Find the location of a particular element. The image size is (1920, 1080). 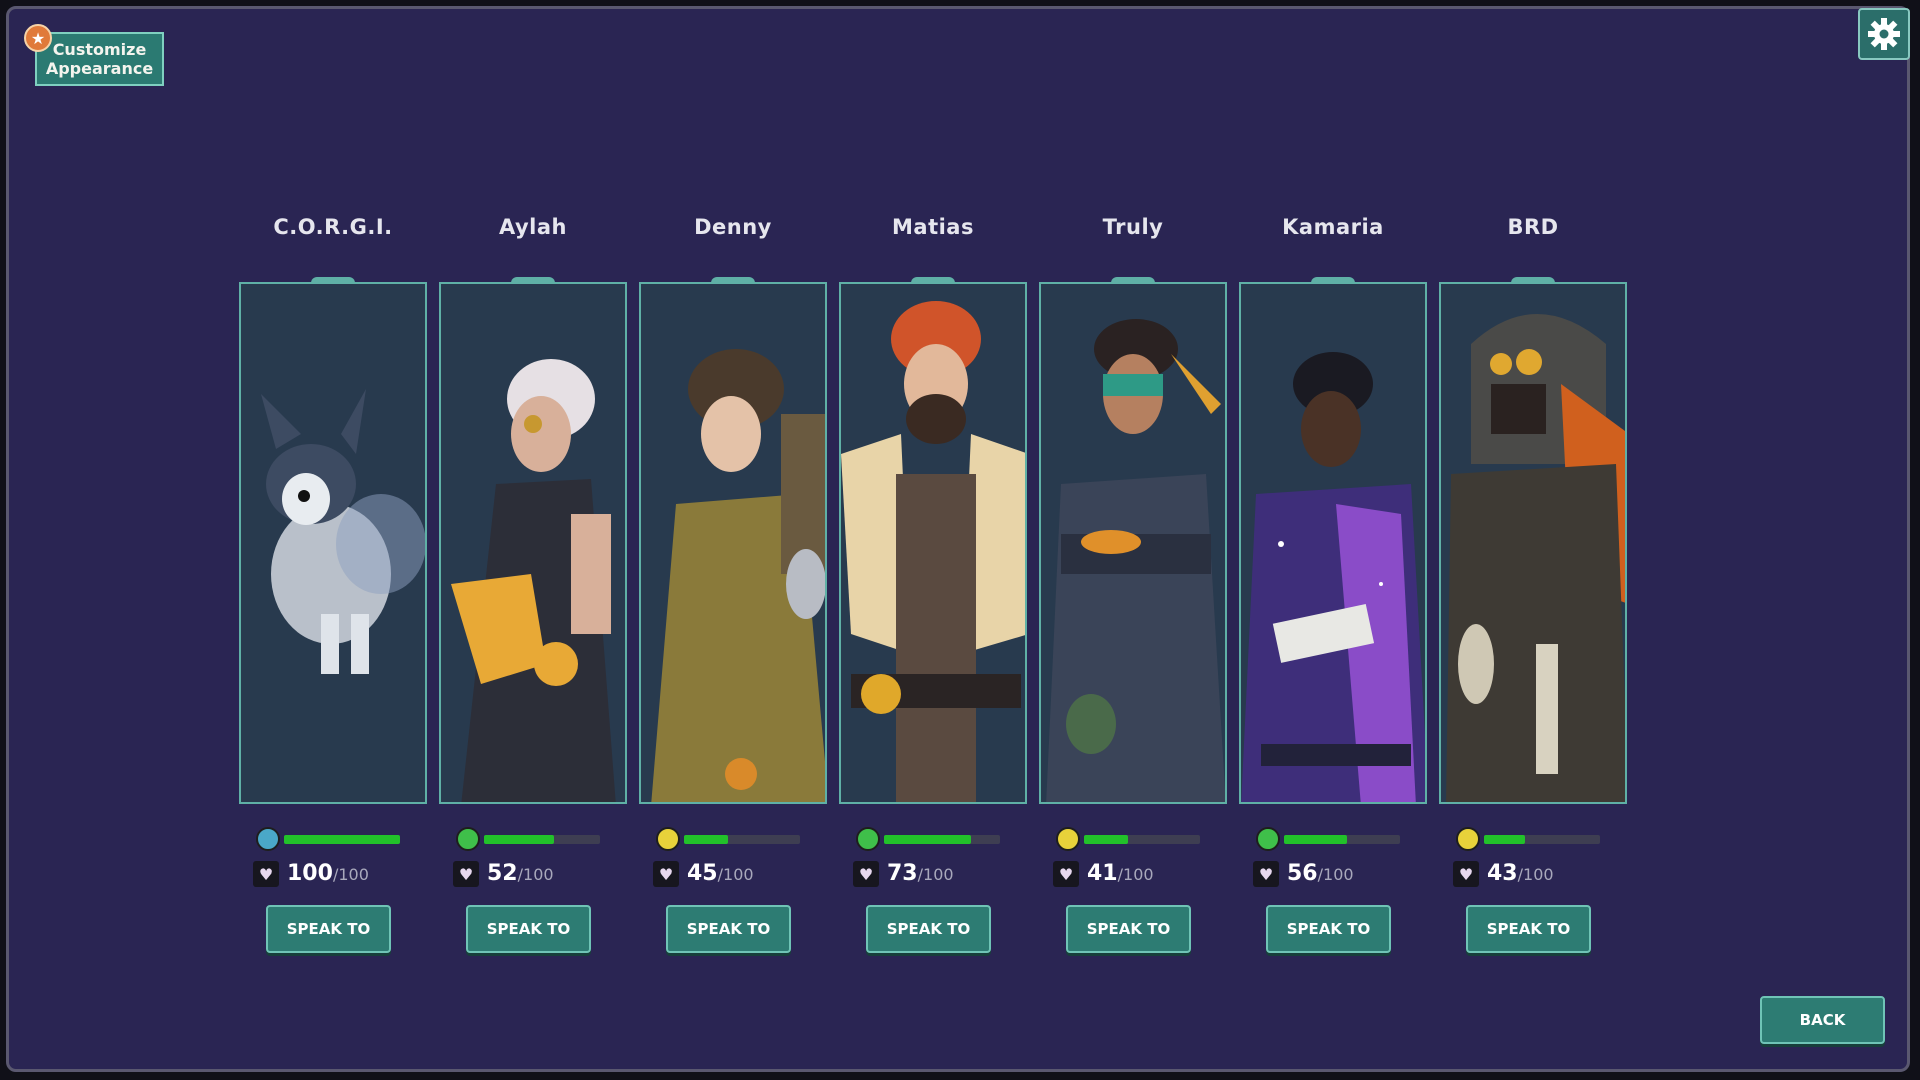

customize-appearance-label: Customize Appearance is located at coordinates (99, 59).